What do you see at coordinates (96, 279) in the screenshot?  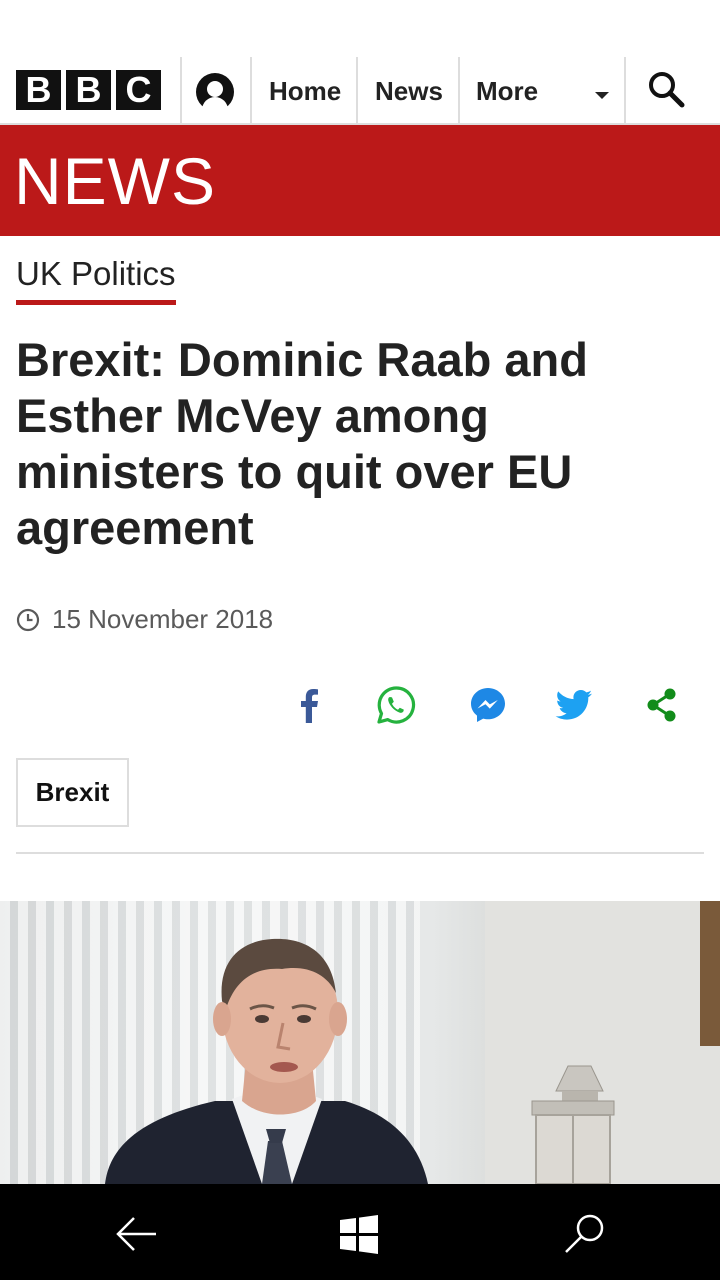 I see `section-link: UK Politics` at bounding box center [96, 279].